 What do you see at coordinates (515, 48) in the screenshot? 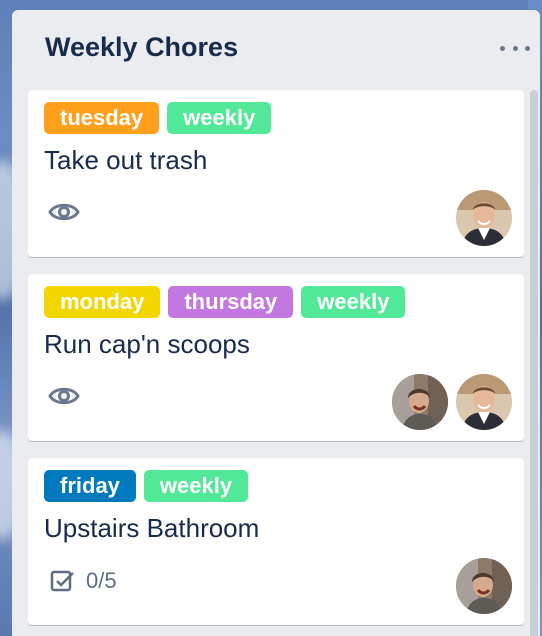
I see `more-horizontal-icon` at bounding box center [515, 48].